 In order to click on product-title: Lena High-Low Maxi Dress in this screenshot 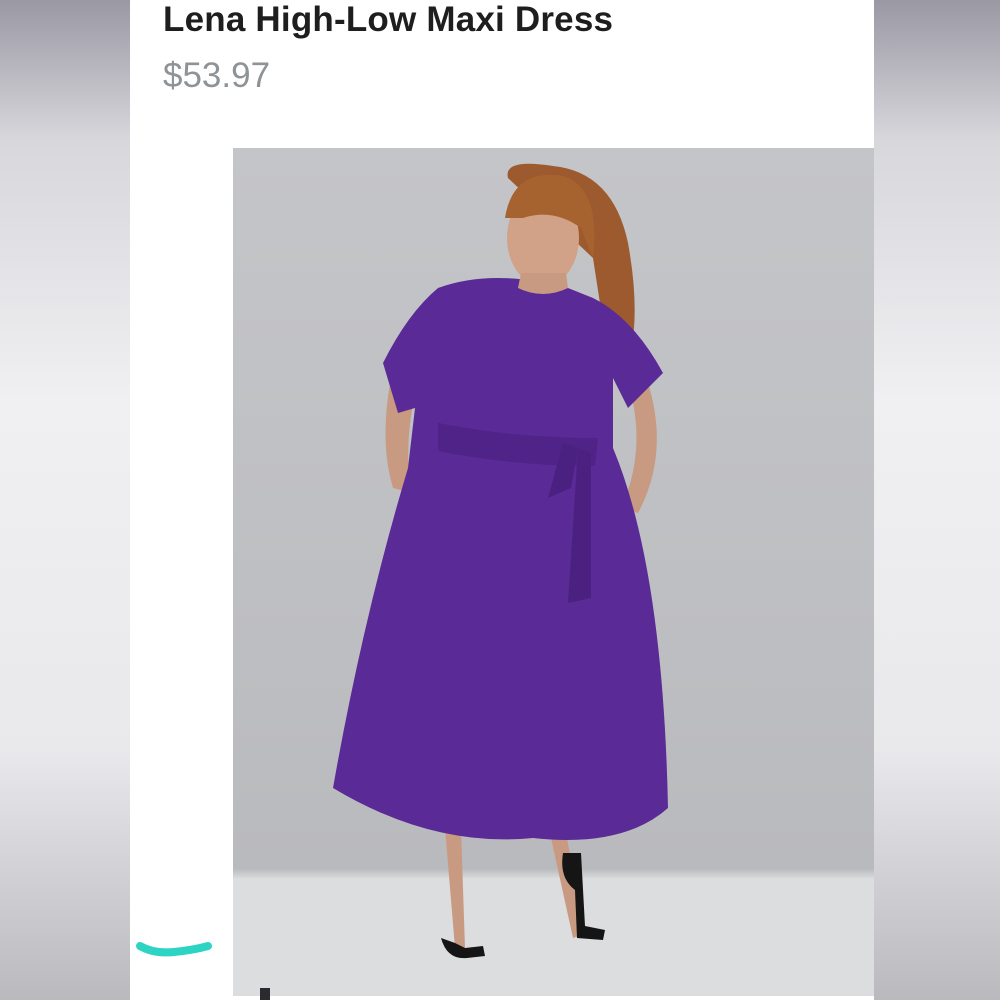, I will do `click(388, 20)`.